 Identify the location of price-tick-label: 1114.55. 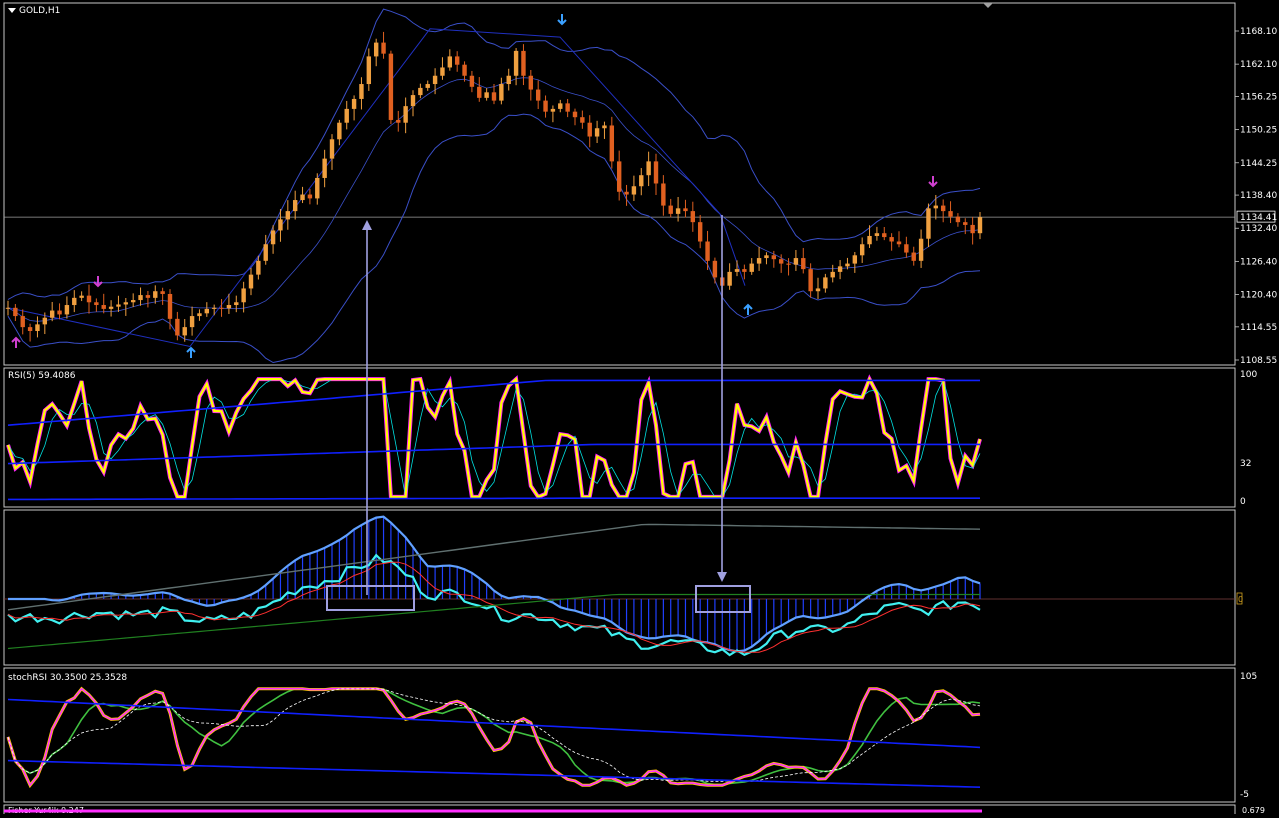
(1258, 328).